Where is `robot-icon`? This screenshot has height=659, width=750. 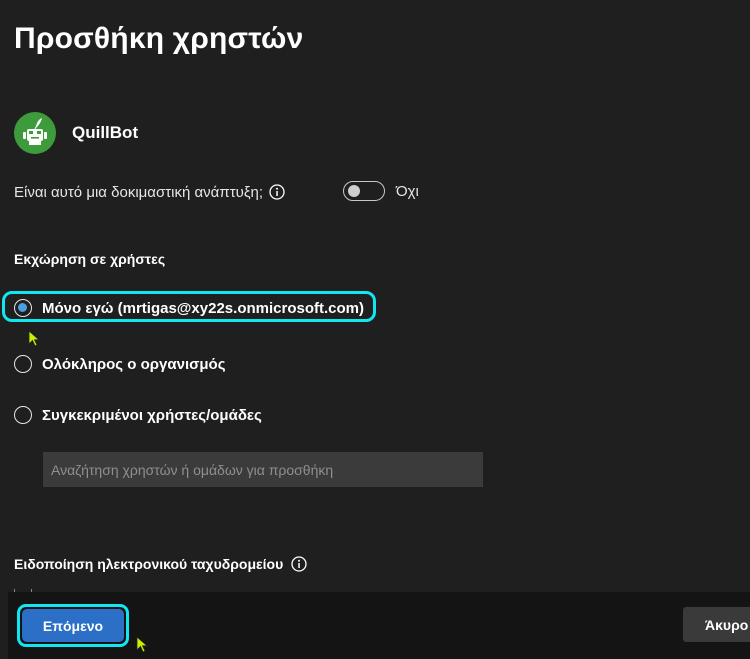 robot-icon is located at coordinates (35, 131).